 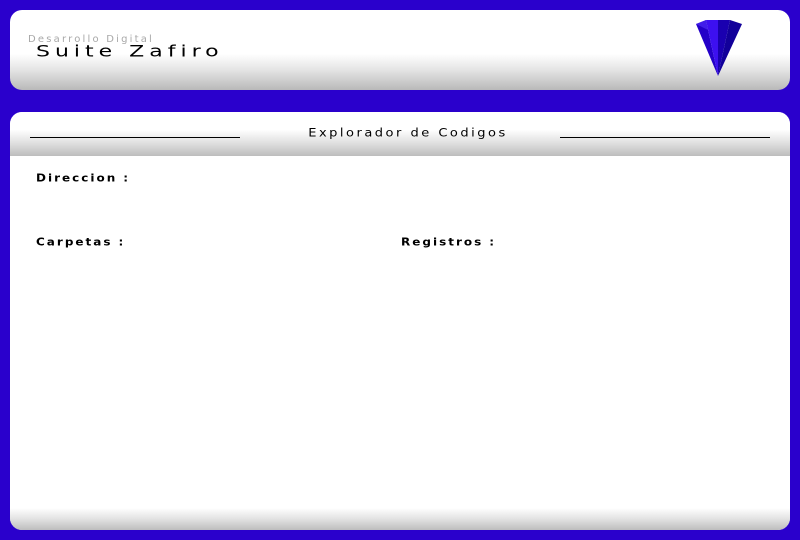 What do you see at coordinates (408, 133) in the screenshot?
I see `panel-title: Explorador de Codigos` at bounding box center [408, 133].